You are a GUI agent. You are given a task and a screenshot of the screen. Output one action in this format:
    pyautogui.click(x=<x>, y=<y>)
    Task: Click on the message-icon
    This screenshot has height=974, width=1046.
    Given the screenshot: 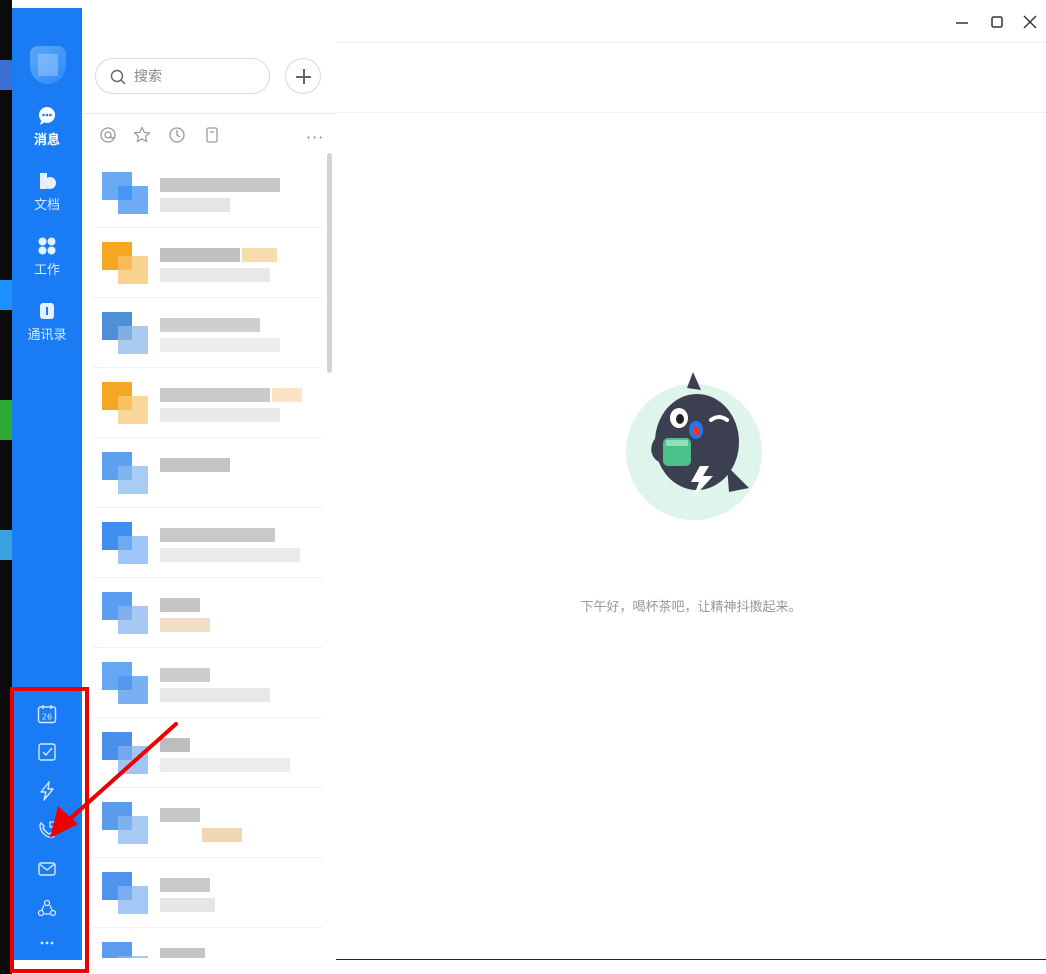 What is the action you would take?
    pyautogui.click(x=47, y=116)
    